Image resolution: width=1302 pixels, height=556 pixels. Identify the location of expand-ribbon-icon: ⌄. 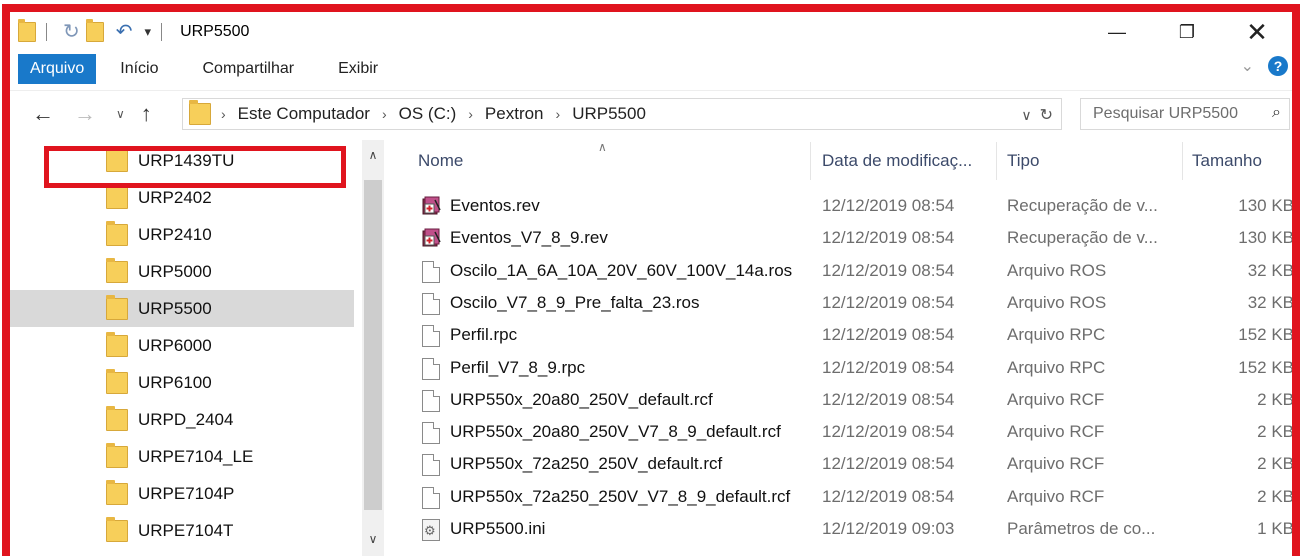
(1247, 66).